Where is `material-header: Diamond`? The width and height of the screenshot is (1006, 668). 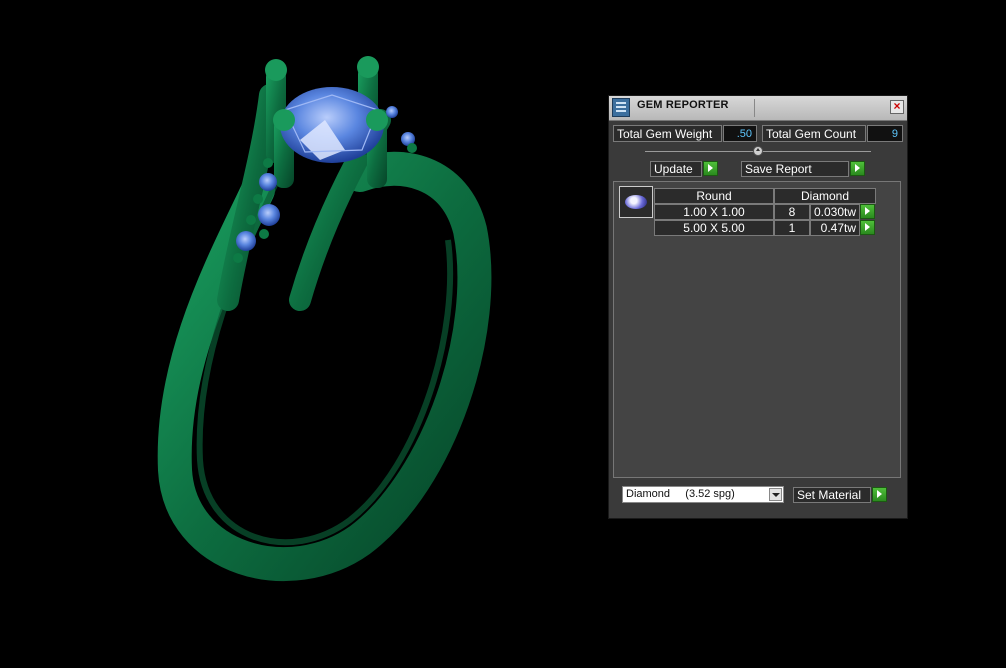 material-header: Diamond is located at coordinates (825, 196).